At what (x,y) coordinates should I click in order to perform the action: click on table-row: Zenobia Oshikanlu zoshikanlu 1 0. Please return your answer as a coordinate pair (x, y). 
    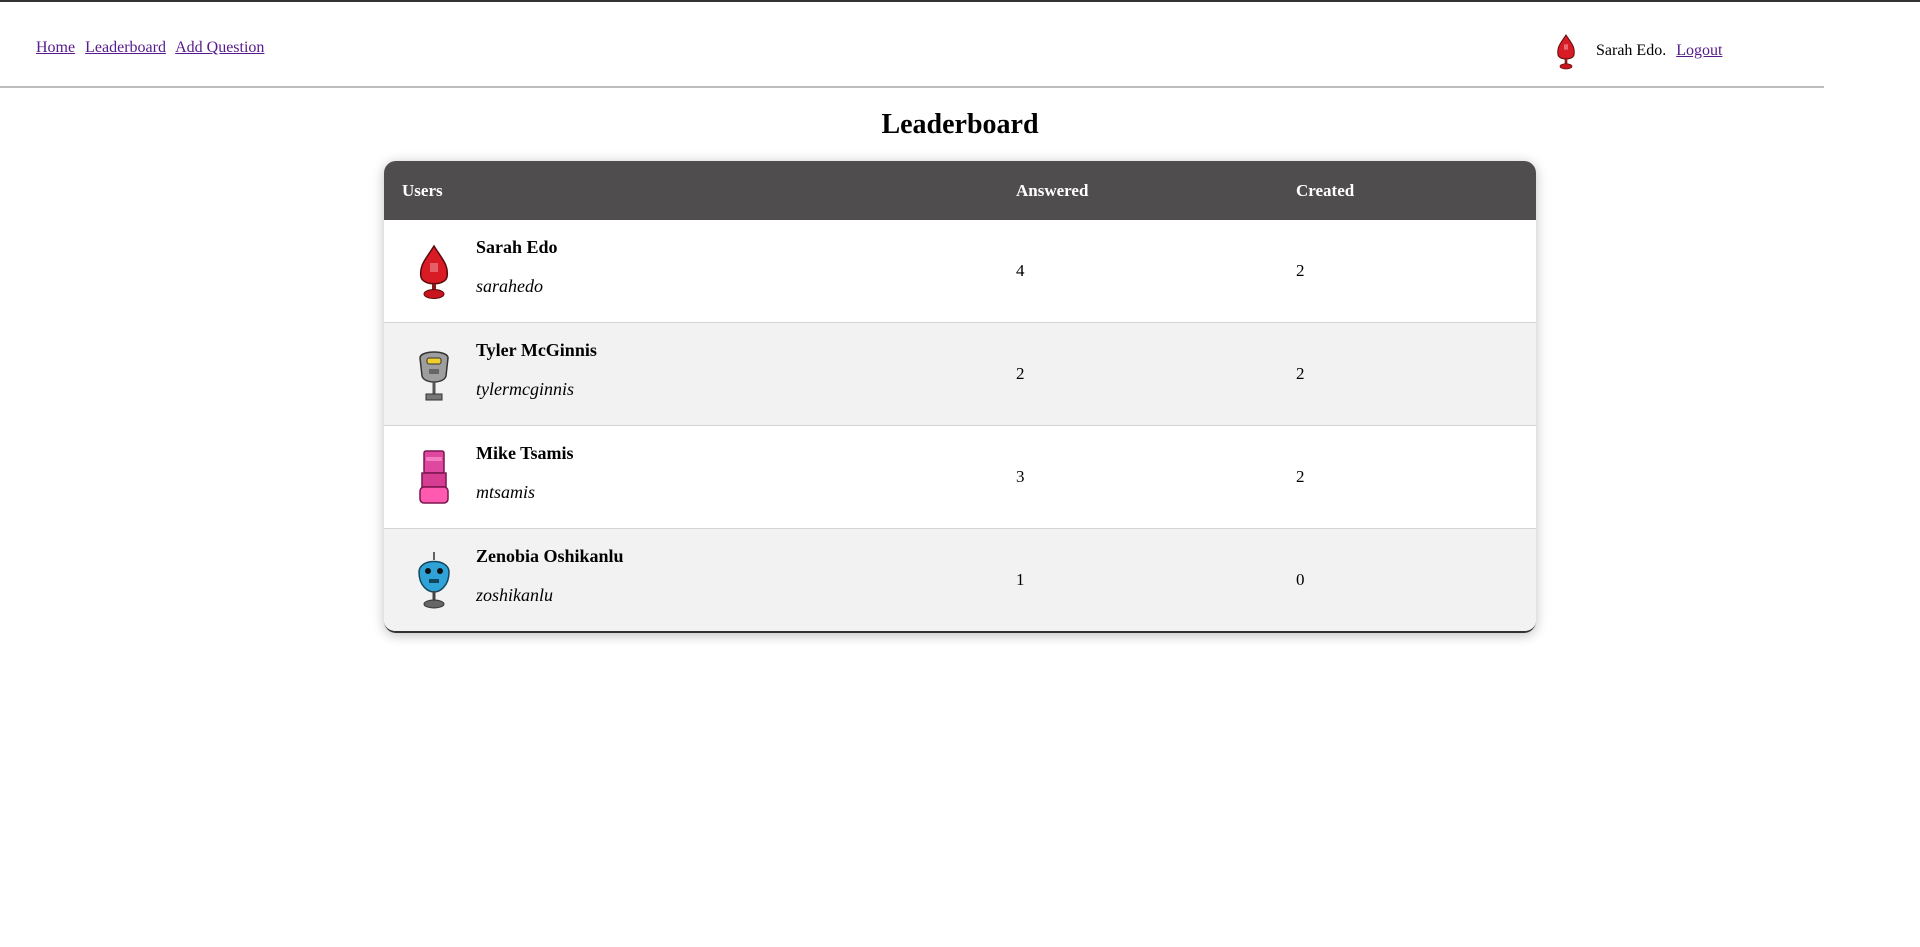
    Looking at the image, I should click on (960, 580).